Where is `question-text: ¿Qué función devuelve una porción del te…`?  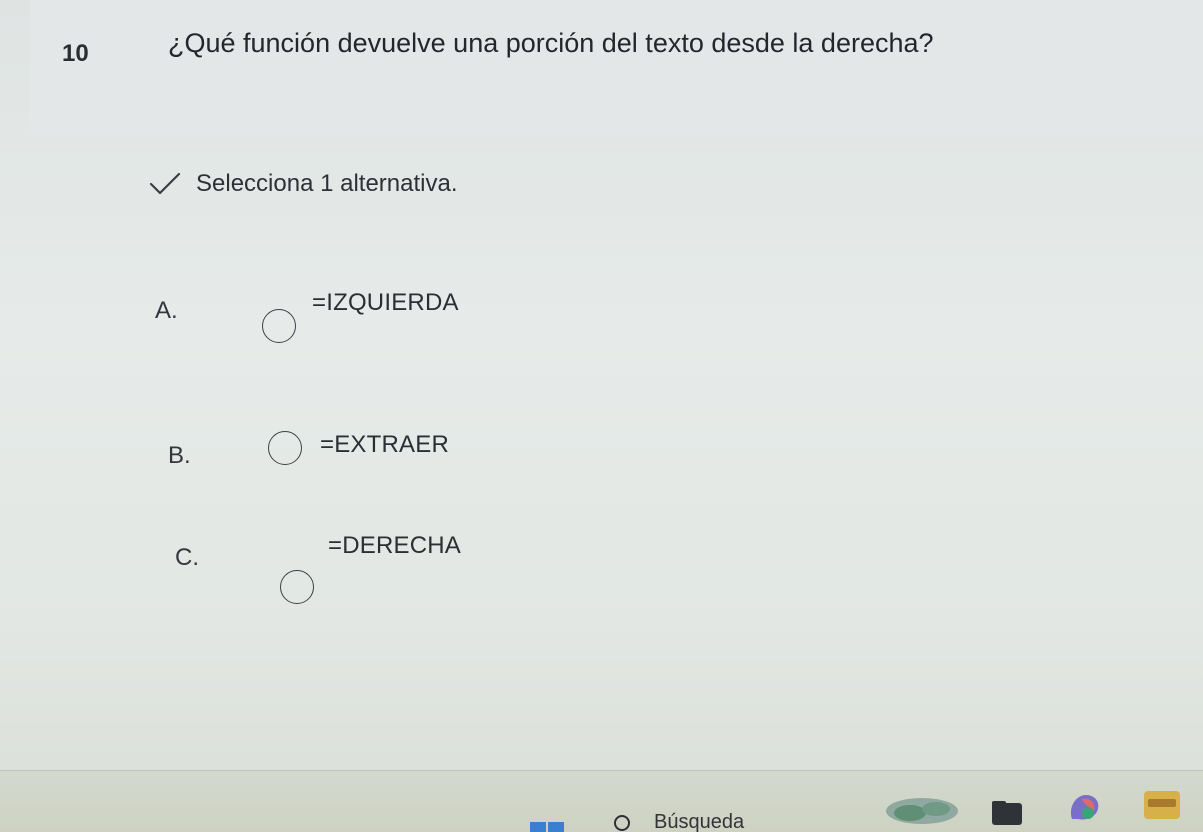 question-text: ¿Qué función devuelve una porción del te… is located at coordinates (551, 43).